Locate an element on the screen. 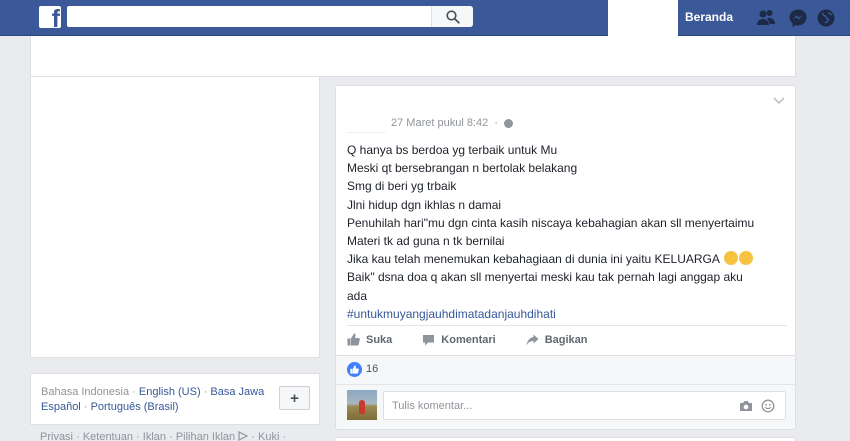 The height and width of the screenshot is (441, 850). profile-link is located at coordinates (643, 18).